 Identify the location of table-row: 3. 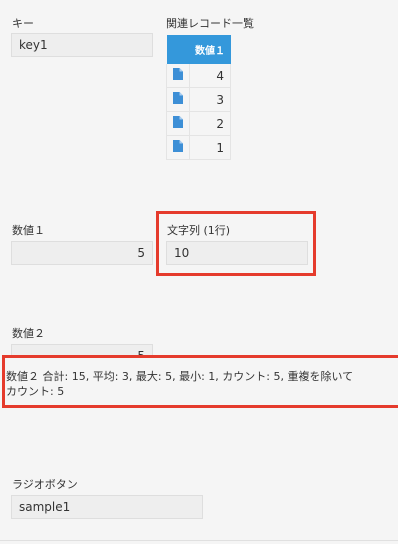
(198, 99).